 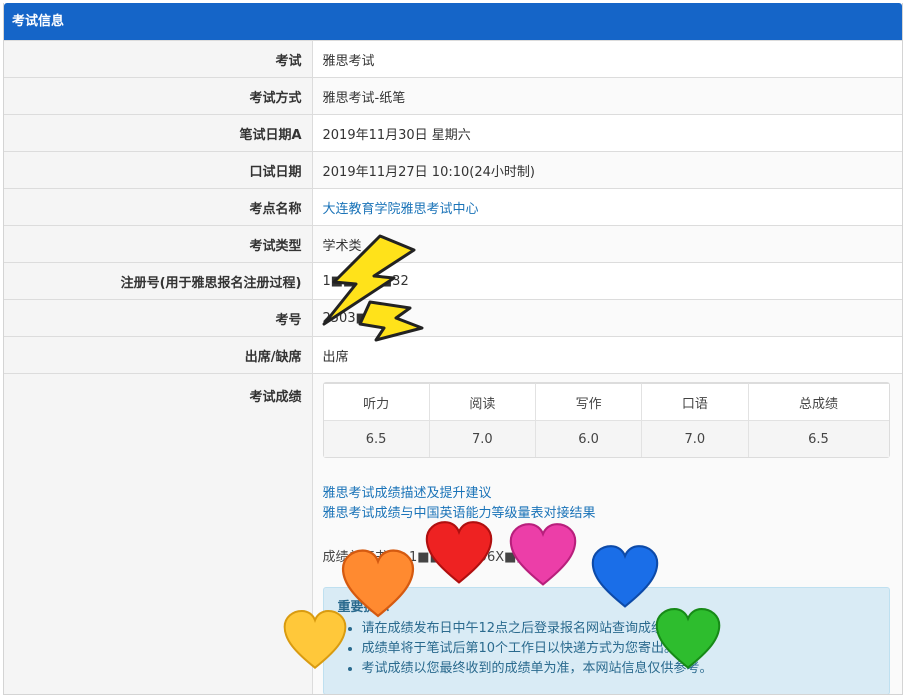 I want to click on table-row: 考号 2503■■■, so click(x=453, y=318).